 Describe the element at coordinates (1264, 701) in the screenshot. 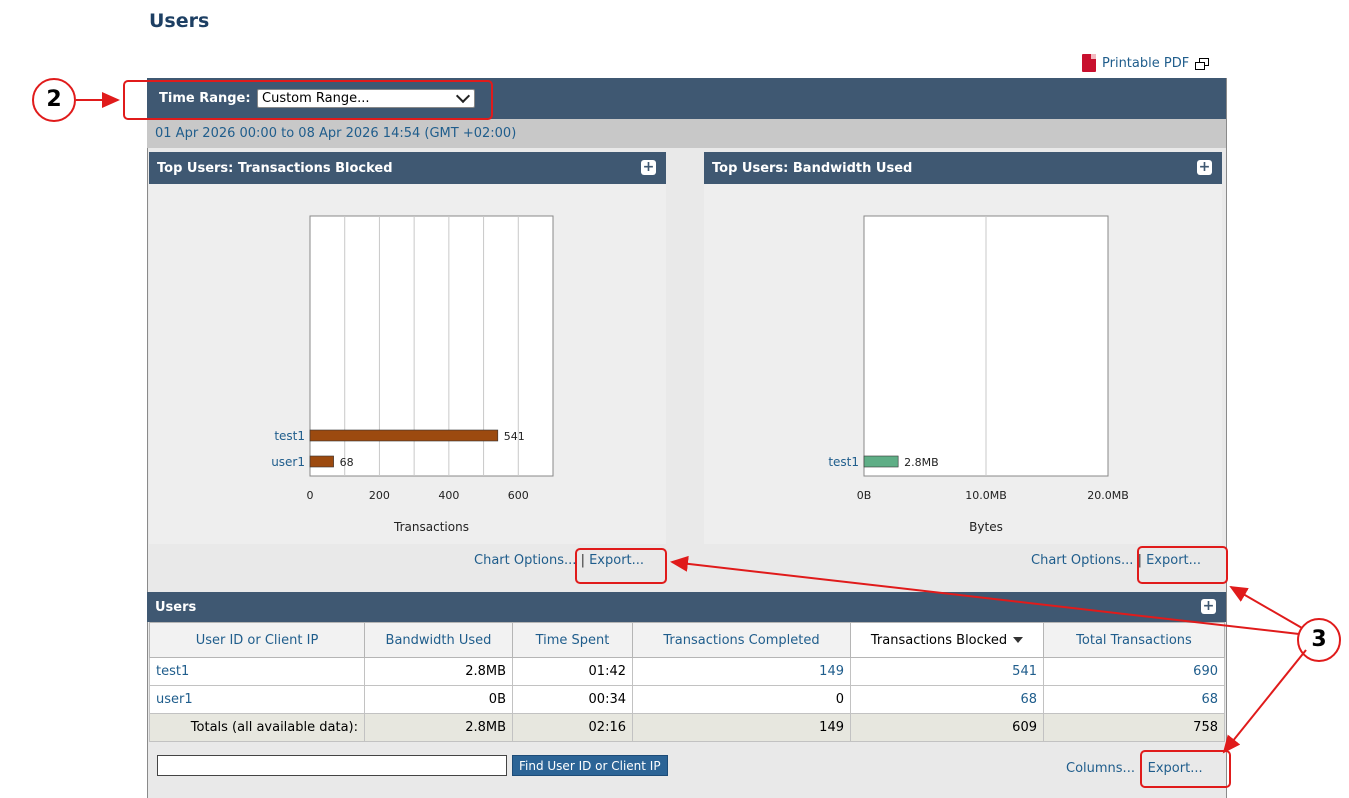

I see `arrow-to-export-table` at that location.